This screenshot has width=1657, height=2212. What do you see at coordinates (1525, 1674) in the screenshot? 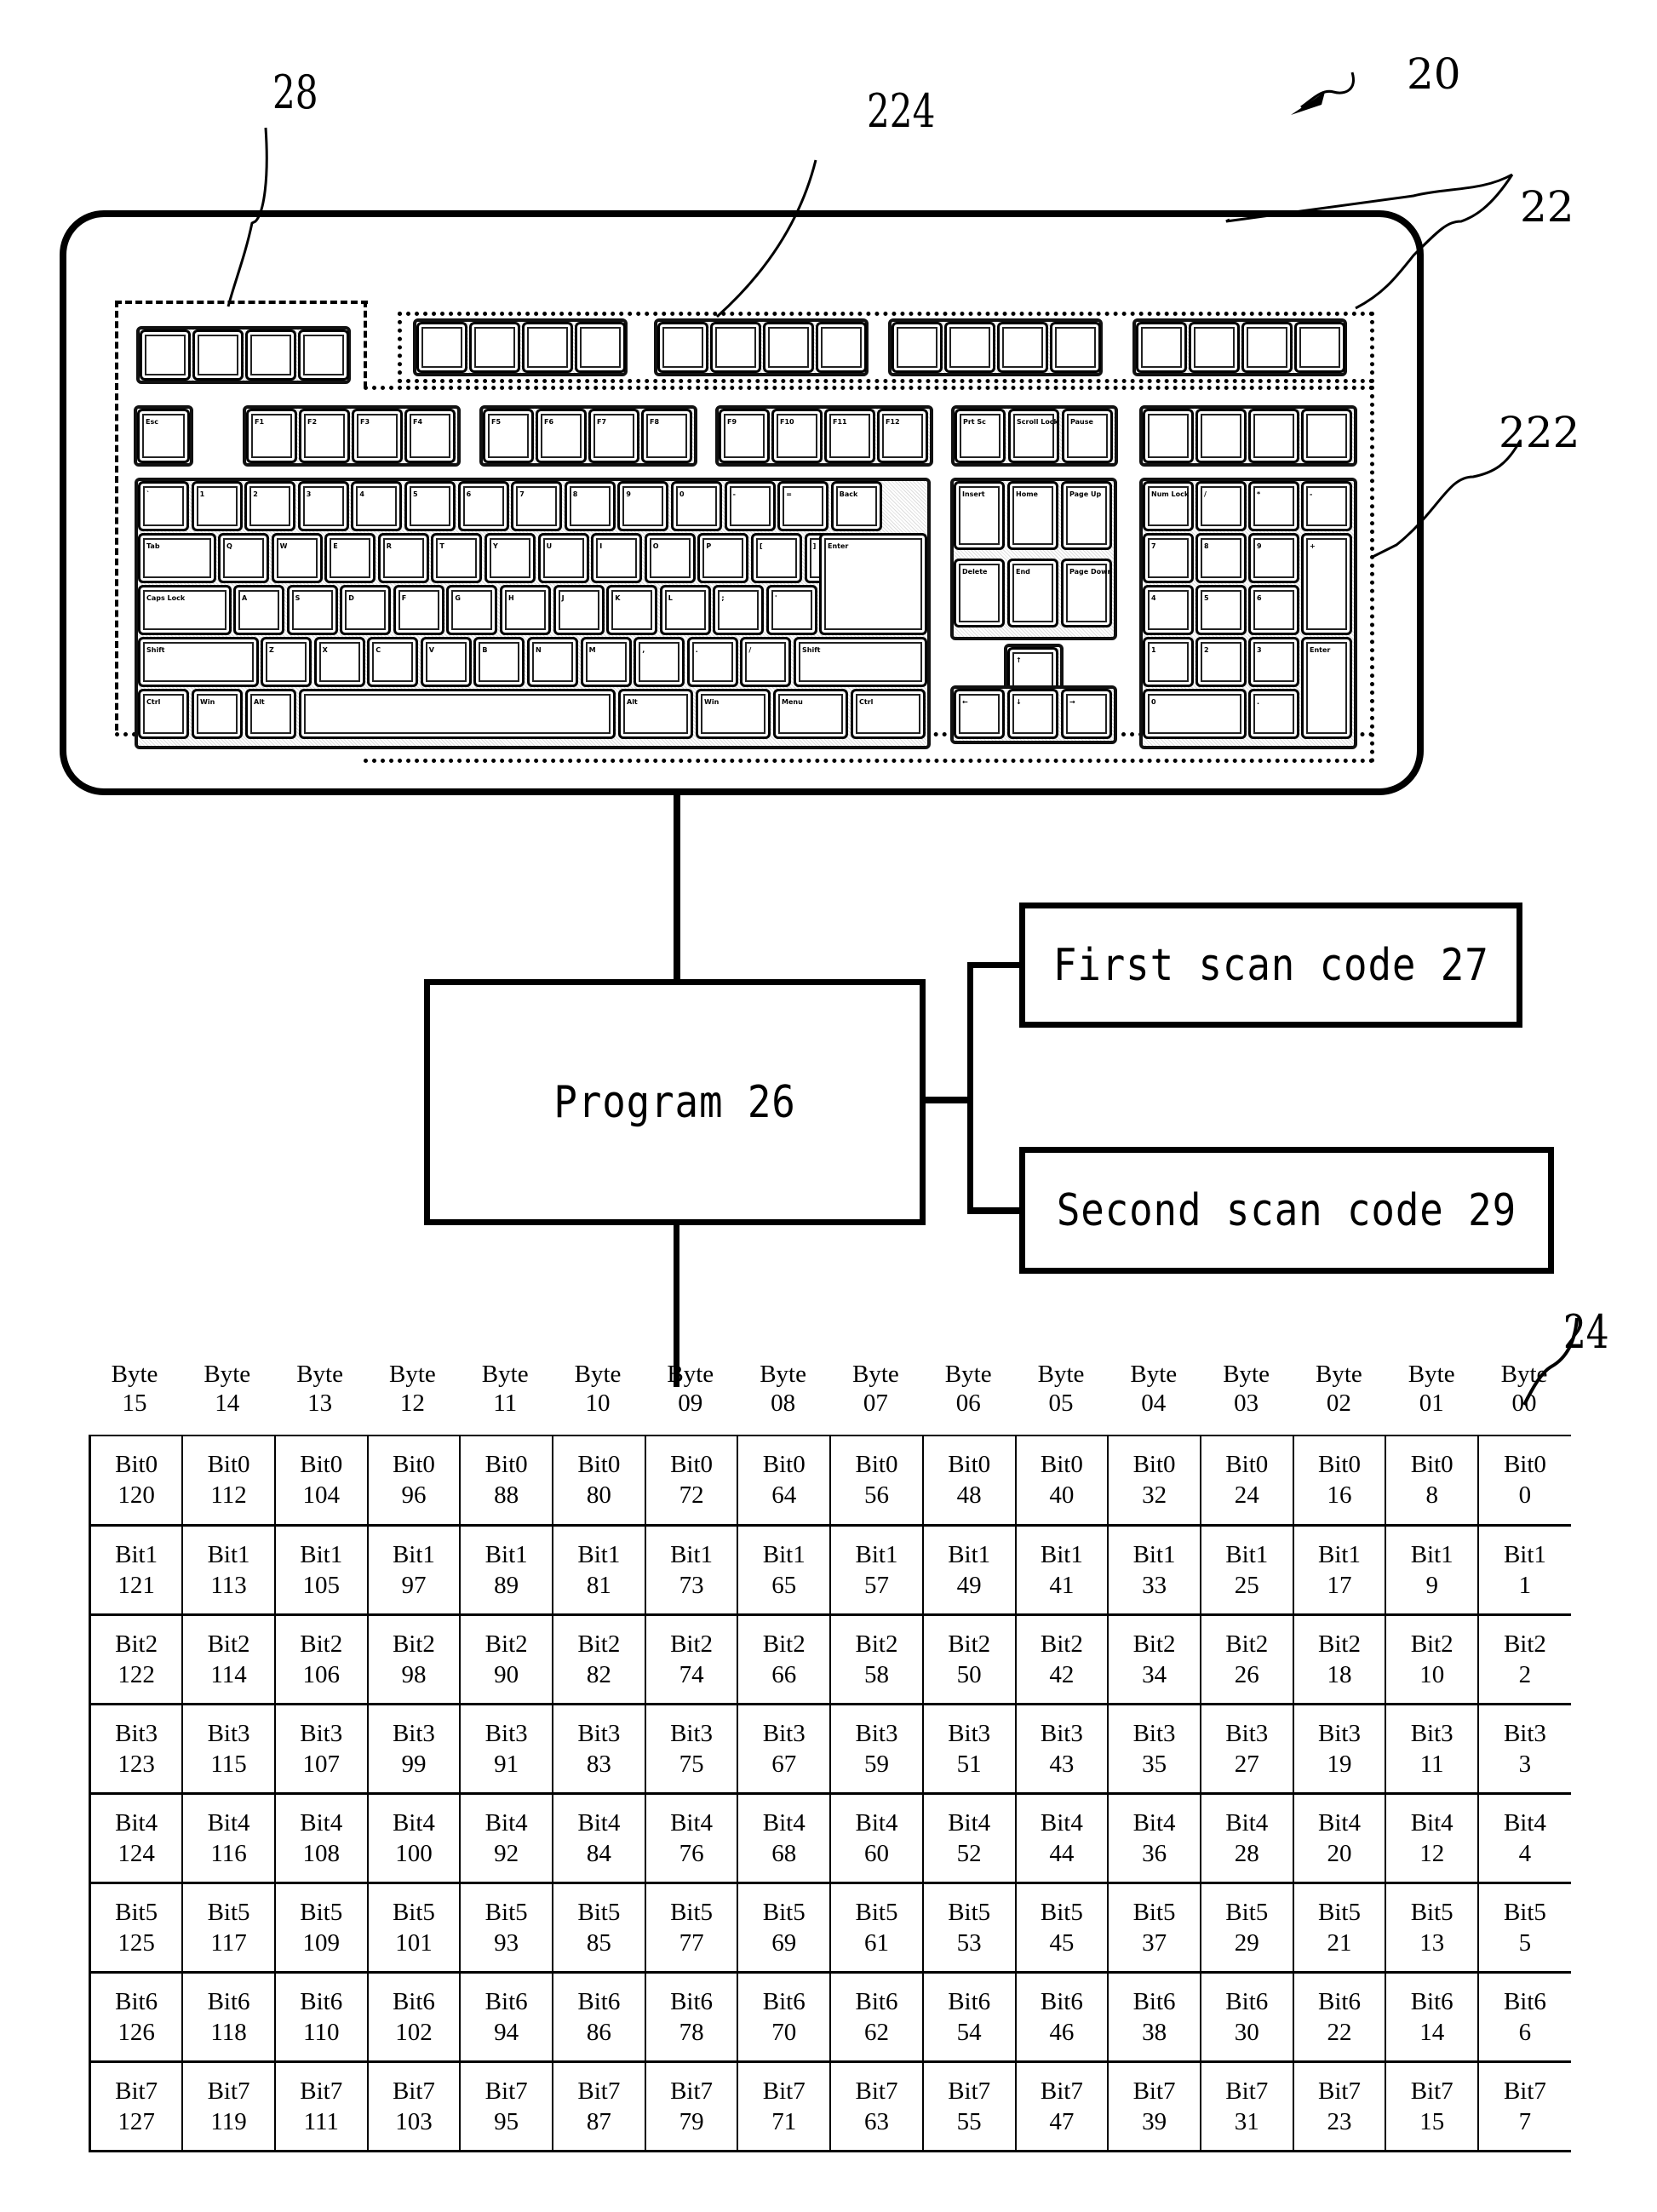
I see `bit-index: 2` at bounding box center [1525, 1674].